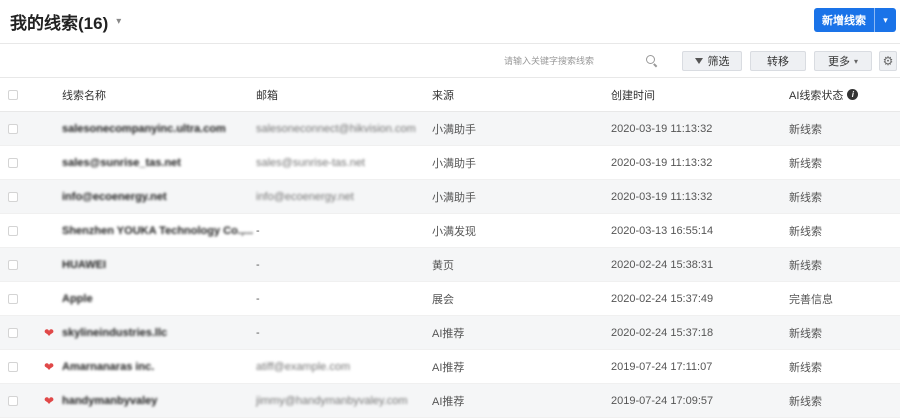 This screenshot has width=900, height=420. I want to click on column-header-source: 来源, so click(443, 94).